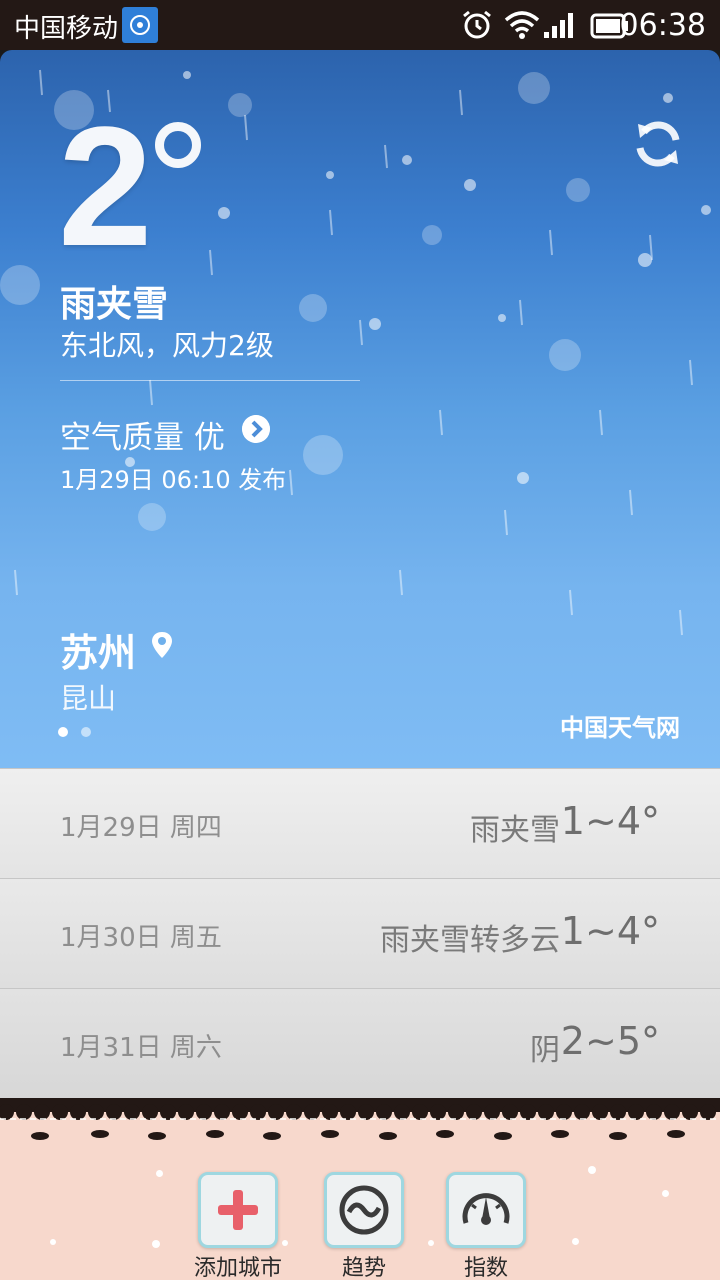 The width and height of the screenshot is (720, 1280). I want to click on page-dot-active, so click(63, 732).